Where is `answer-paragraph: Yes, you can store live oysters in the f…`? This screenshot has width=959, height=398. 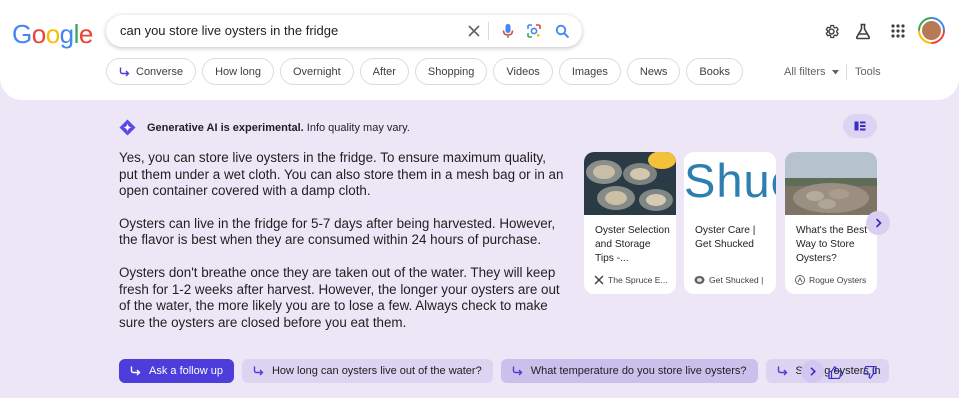
answer-paragraph: Yes, you can store live oysters in the f… is located at coordinates (341, 174).